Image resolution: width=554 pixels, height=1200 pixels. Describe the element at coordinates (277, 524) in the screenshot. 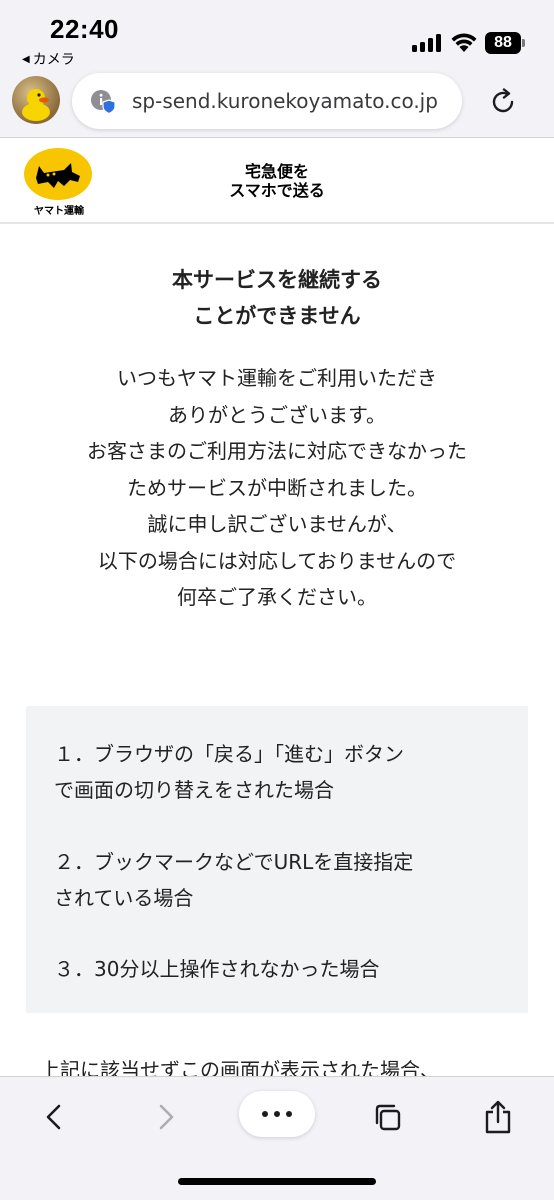

I see `message-line: 誠に申し訳ございませんが、` at that location.